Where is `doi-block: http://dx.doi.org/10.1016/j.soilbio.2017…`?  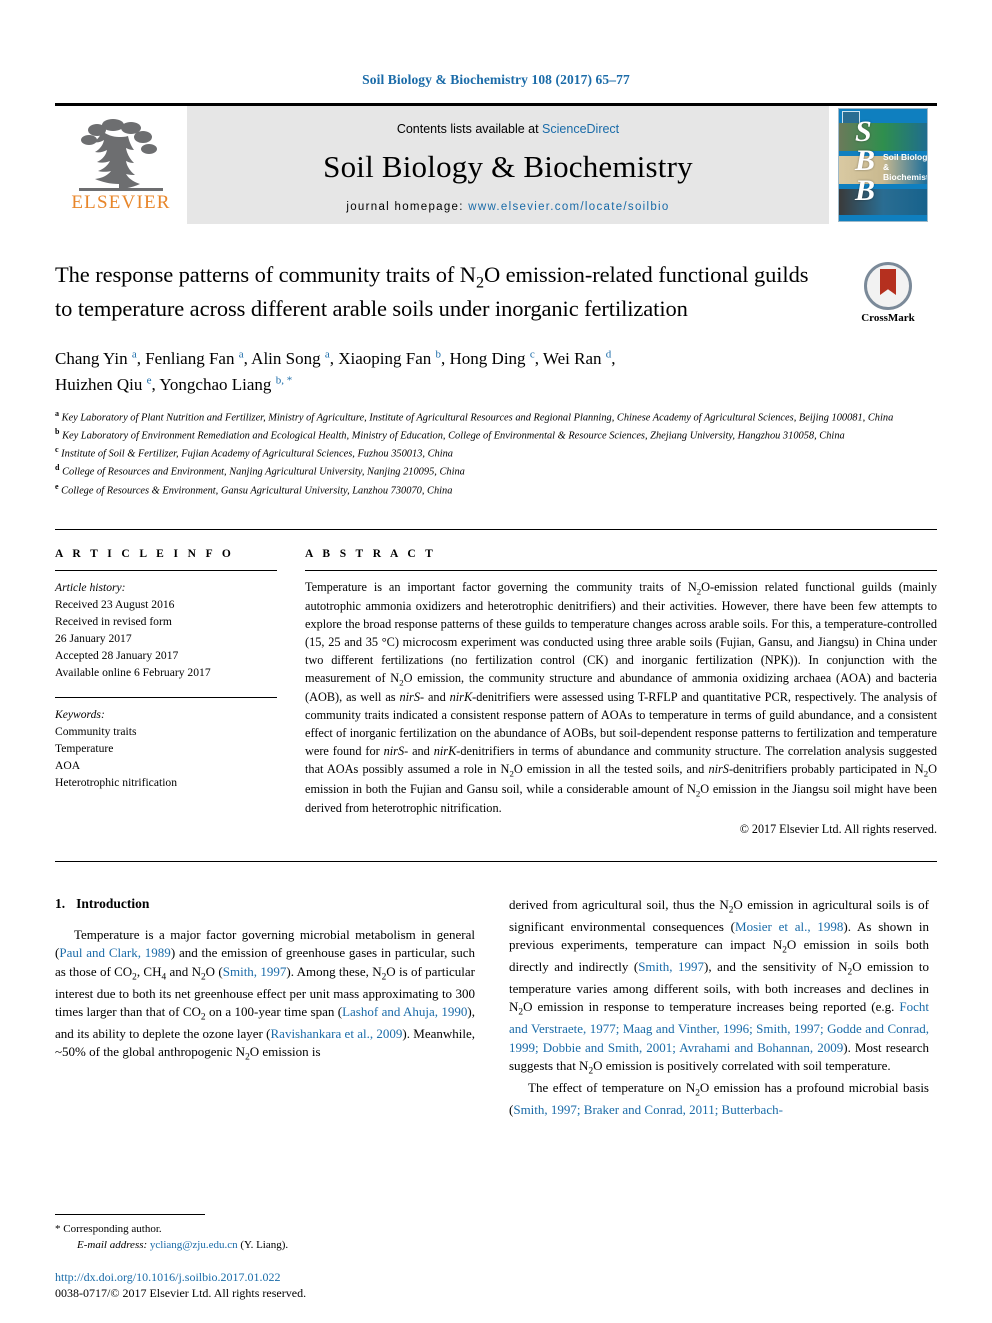 doi-block: http://dx.doi.org/10.1016/j.soilbio.2017… is located at coordinates (265, 1285).